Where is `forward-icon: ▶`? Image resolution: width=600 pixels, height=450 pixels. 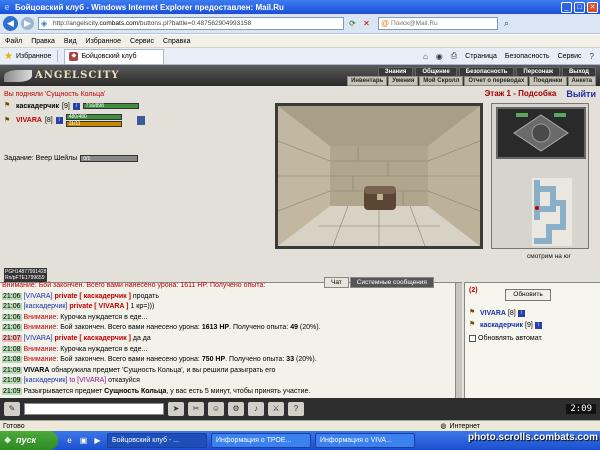 forward-icon: ▶ is located at coordinates (27, 23).